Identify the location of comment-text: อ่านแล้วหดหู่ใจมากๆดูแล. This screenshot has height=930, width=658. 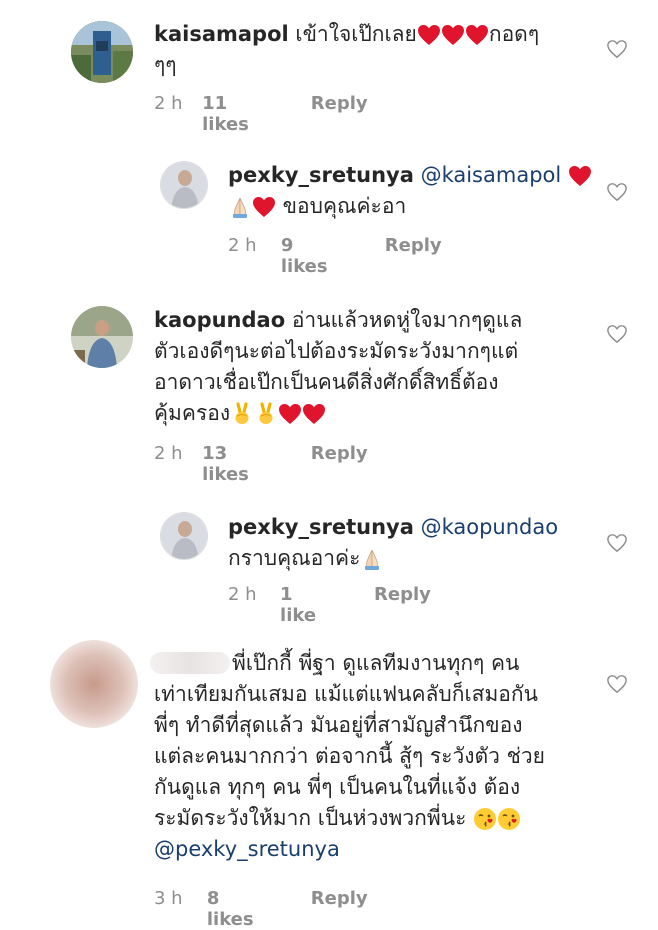
(404, 320).